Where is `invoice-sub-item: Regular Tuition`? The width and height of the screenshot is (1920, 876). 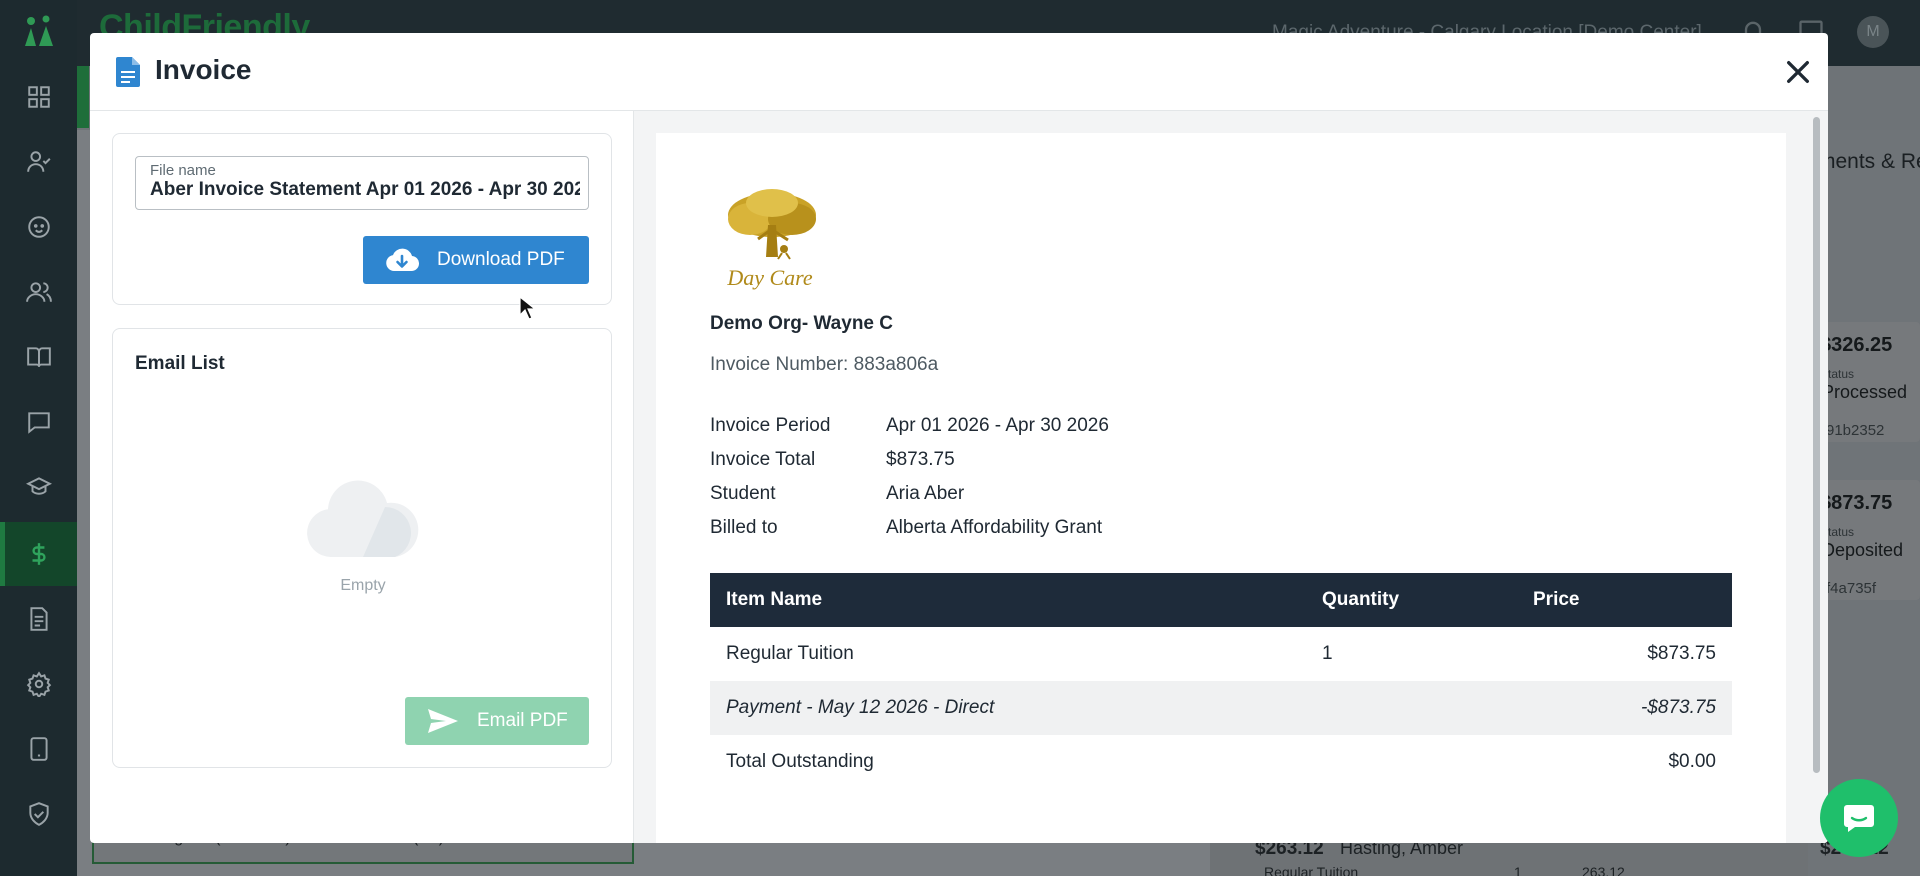
invoice-sub-item: Regular Tuition is located at coordinates (1311, 870).